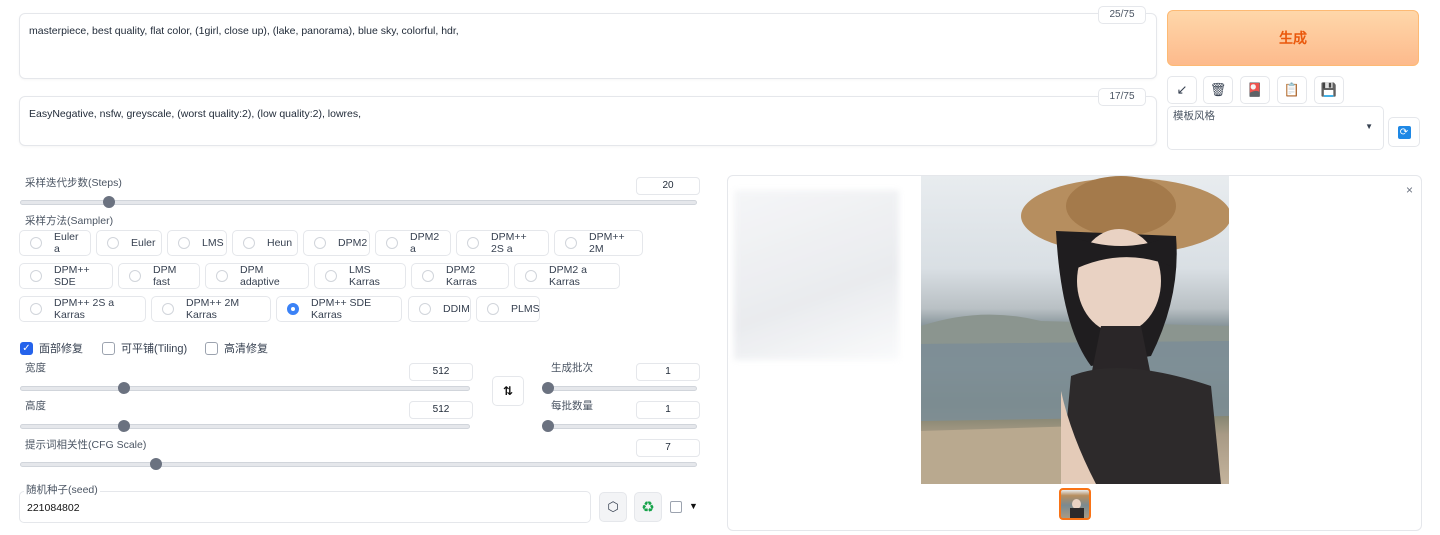 This screenshot has width=1440, height=535. I want to click on clipboard-icon: 📋, so click(1292, 89).